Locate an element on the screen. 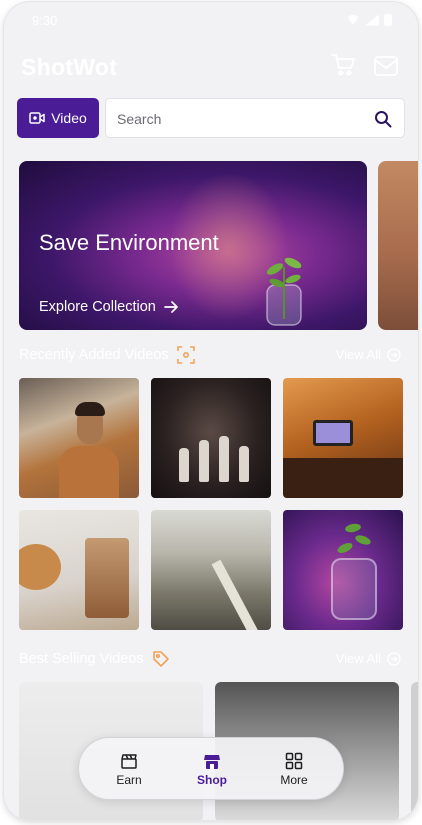  explore-collection-label: Explore Collection is located at coordinates (97, 307).